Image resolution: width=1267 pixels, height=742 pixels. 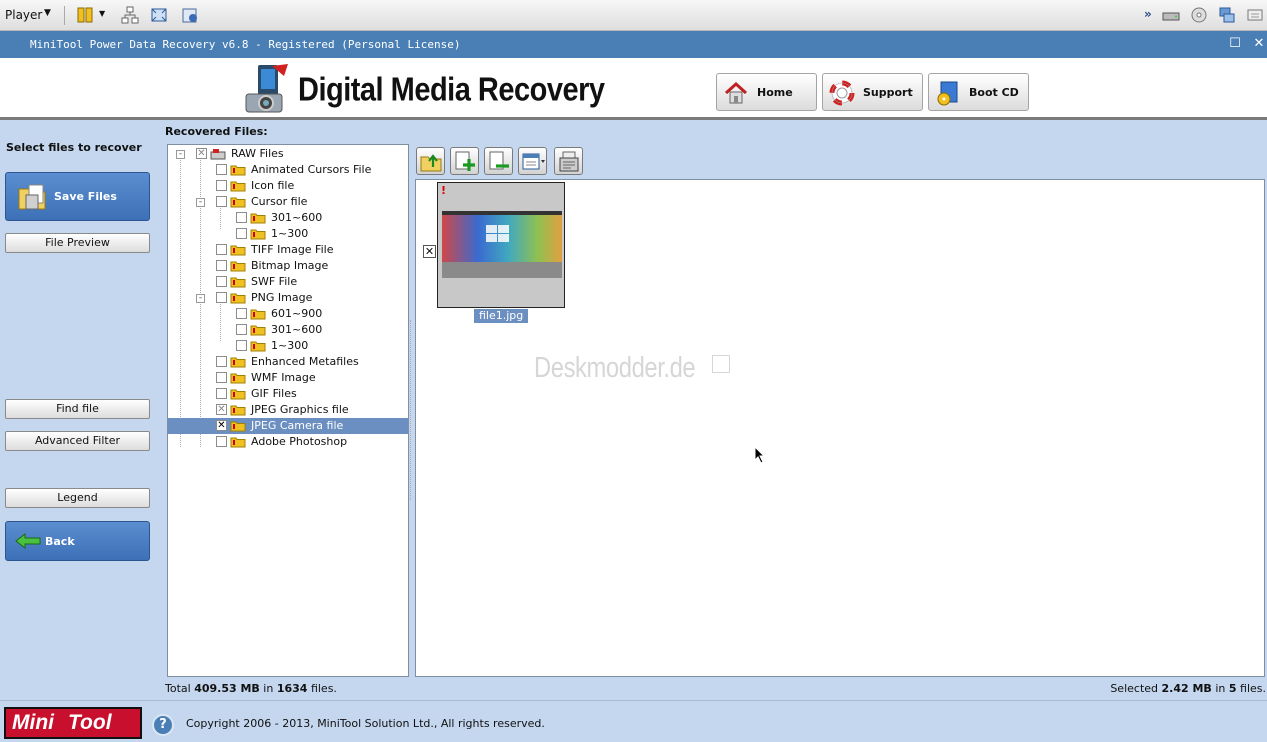 What do you see at coordinates (218, 154) in the screenshot?
I see `raw-drive-icon` at bounding box center [218, 154].